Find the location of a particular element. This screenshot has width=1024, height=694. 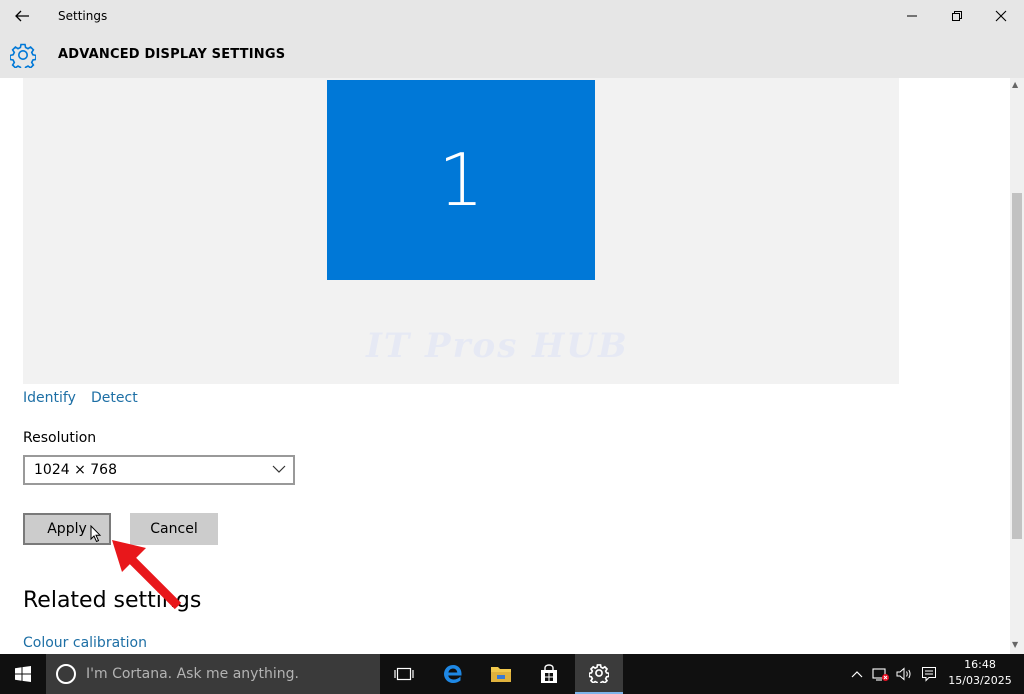

gear-icon is located at coordinates (23, 55).